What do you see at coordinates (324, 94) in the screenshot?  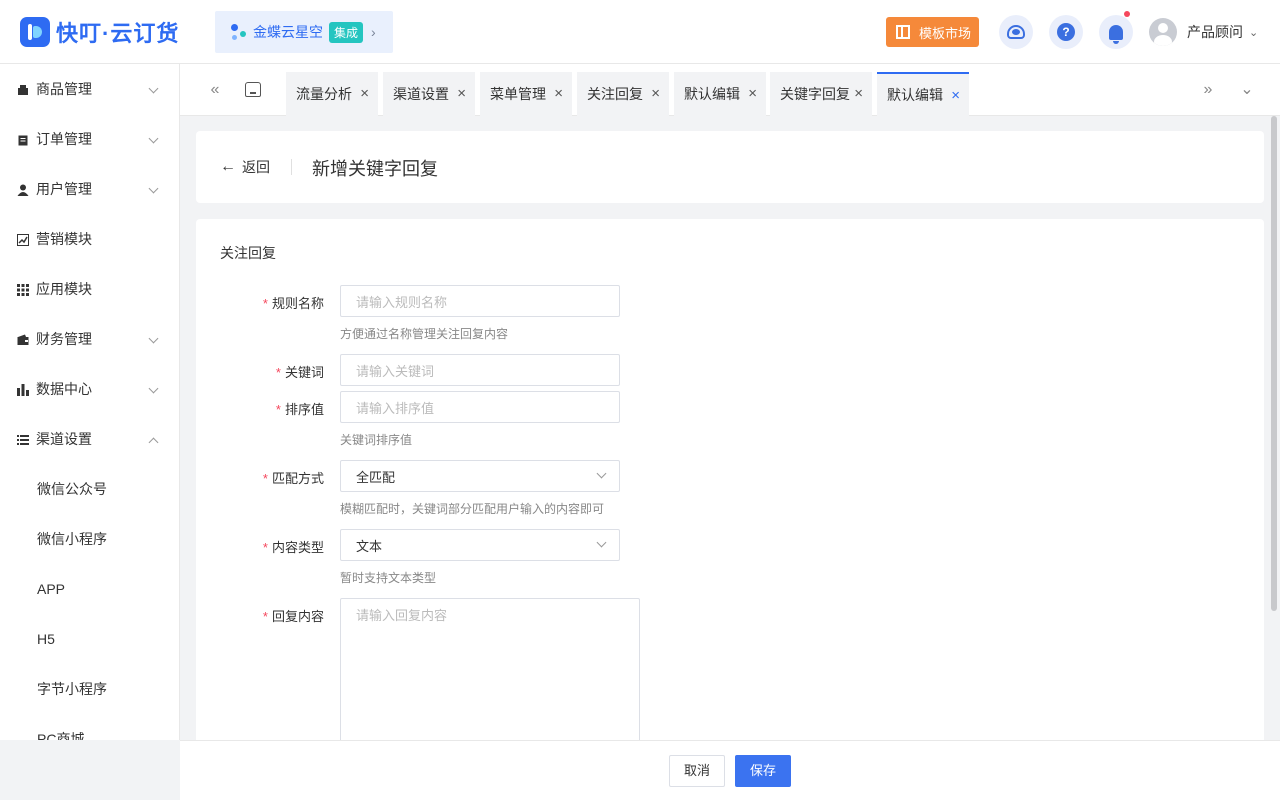 I see `tab-label: 流量分析` at bounding box center [324, 94].